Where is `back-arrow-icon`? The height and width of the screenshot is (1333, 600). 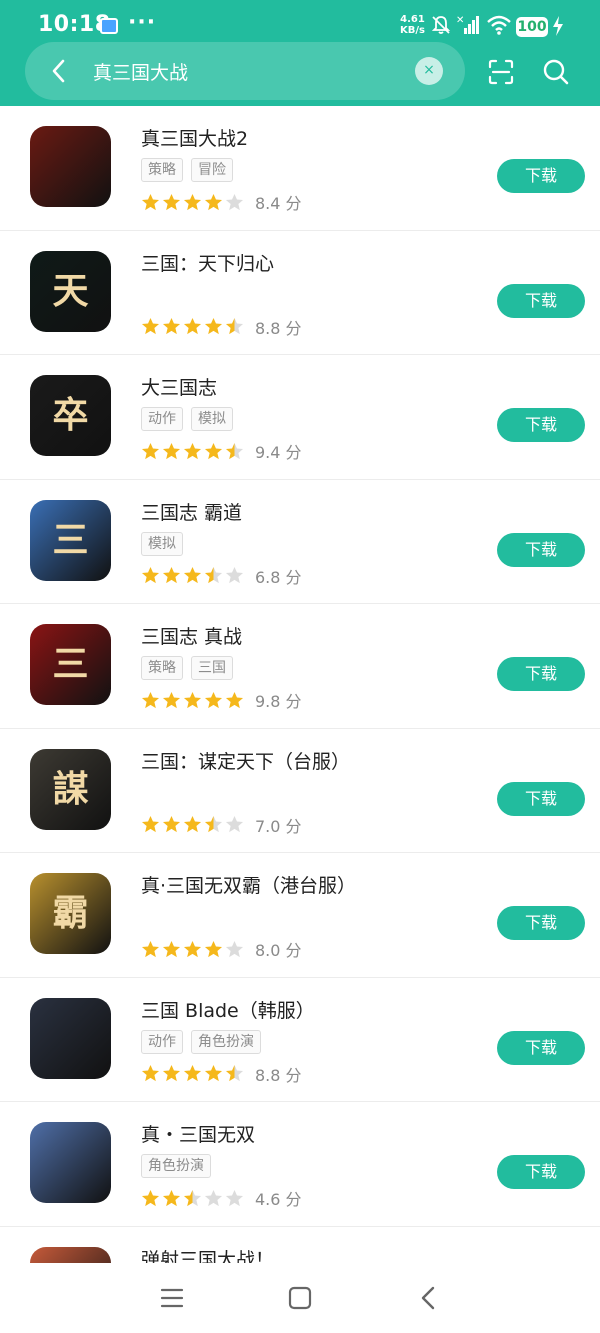
back-arrow-icon is located at coordinates (59, 71).